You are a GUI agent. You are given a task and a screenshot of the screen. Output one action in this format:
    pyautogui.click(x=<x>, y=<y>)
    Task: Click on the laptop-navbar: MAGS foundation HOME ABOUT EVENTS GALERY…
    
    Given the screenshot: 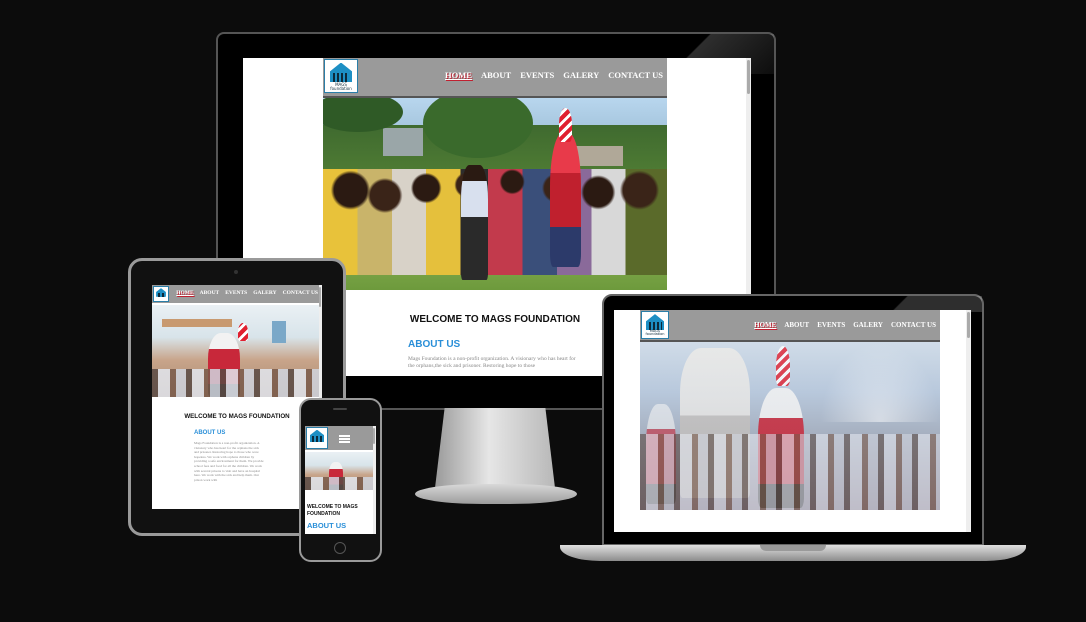 What is the action you would take?
    pyautogui.click(x=790, y=326)
    